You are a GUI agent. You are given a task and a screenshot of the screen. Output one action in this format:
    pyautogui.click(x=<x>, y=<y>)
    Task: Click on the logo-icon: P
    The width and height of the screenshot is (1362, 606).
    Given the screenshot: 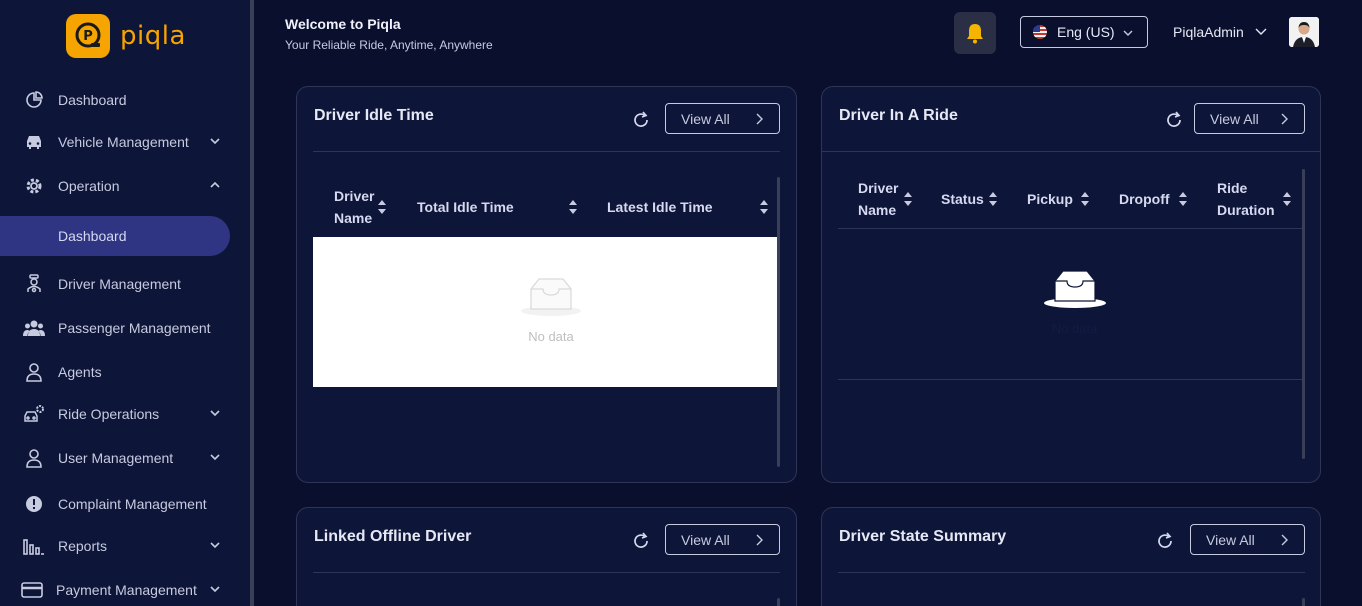 What is the action you would take?
    pyautogui.click(x=88, y=36)
    